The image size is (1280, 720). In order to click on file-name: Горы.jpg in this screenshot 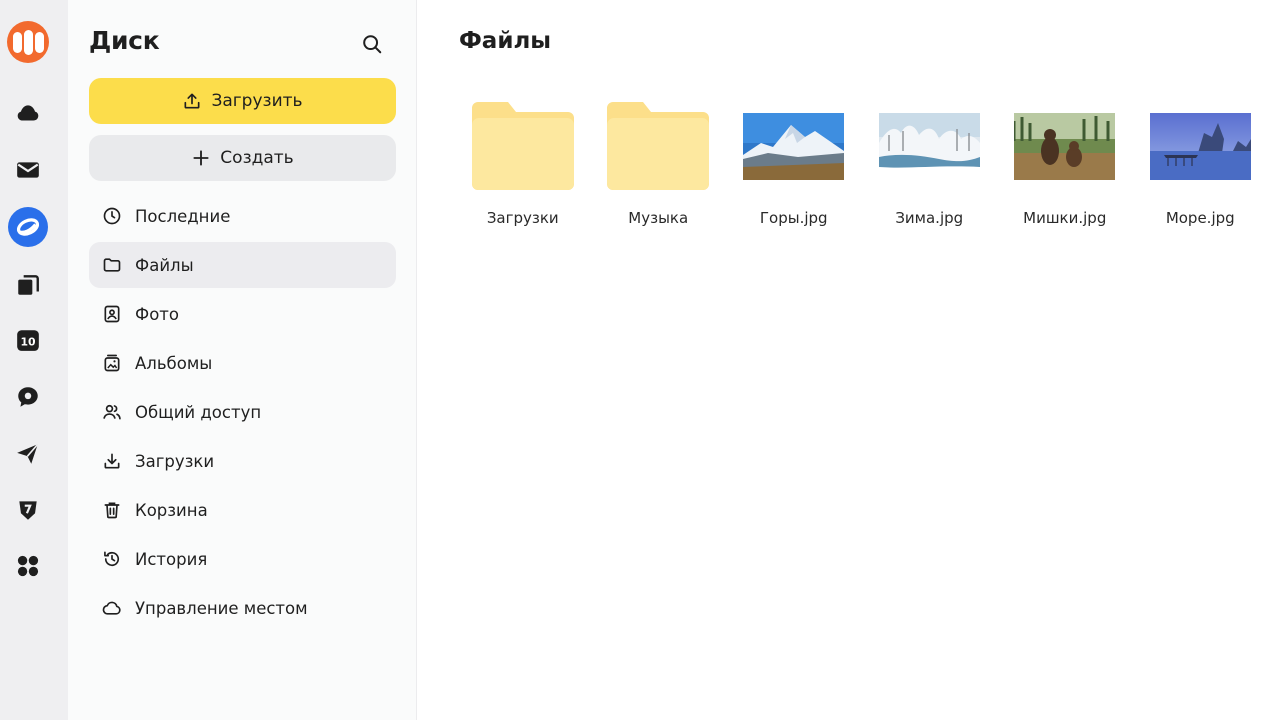, I will do `click(793, 218)`.